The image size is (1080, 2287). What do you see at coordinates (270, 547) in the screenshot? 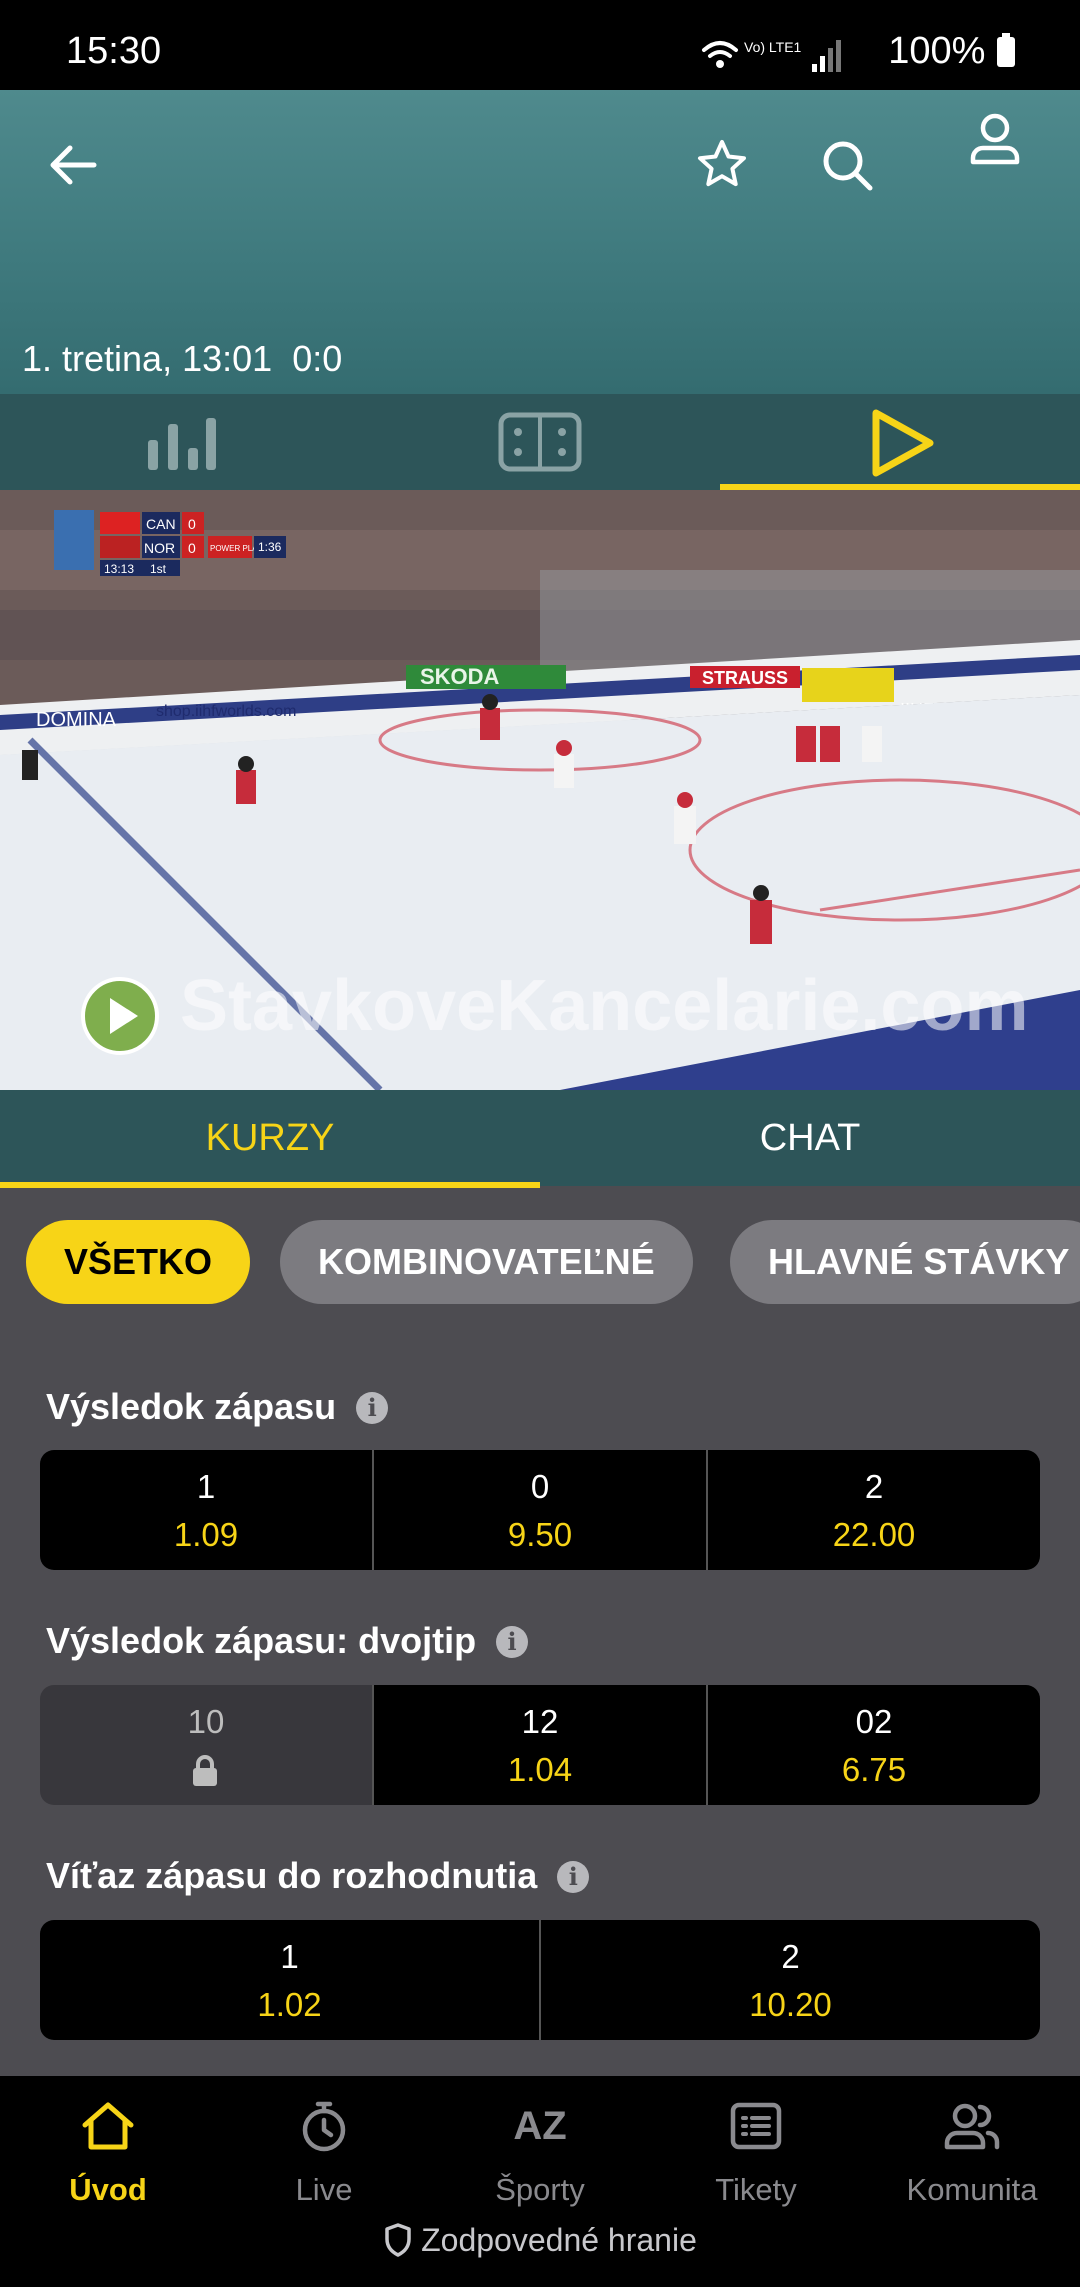
I see `svg-text: 1:36` at bounding box center [270, 547].